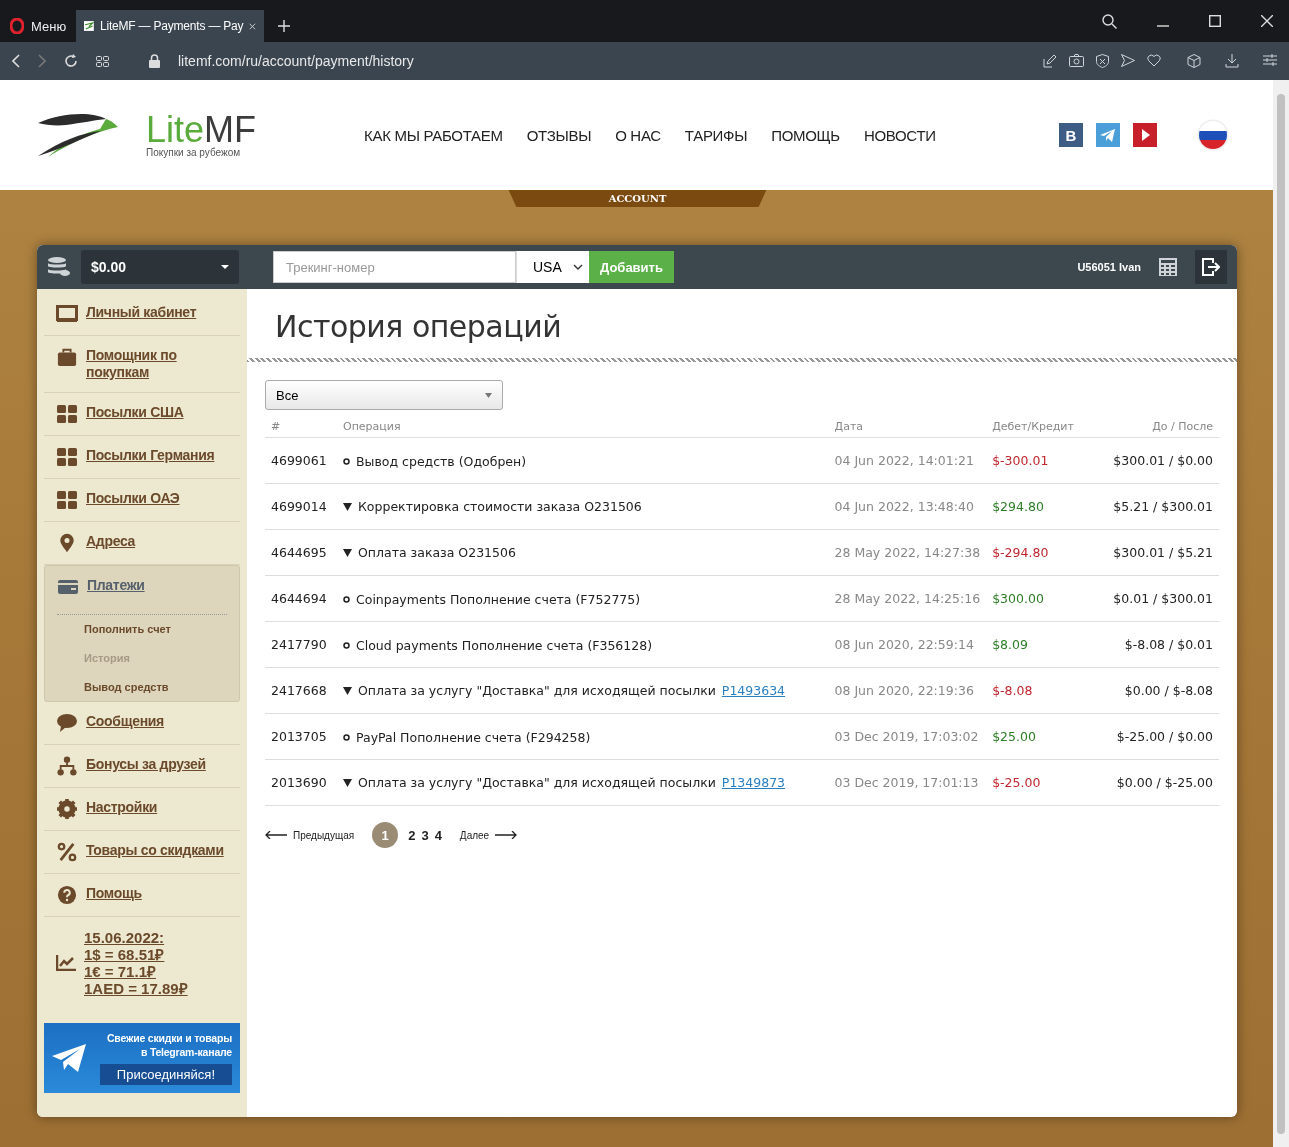  I want to click on tracking-input: Трекинг-номер, so click(394, 267).